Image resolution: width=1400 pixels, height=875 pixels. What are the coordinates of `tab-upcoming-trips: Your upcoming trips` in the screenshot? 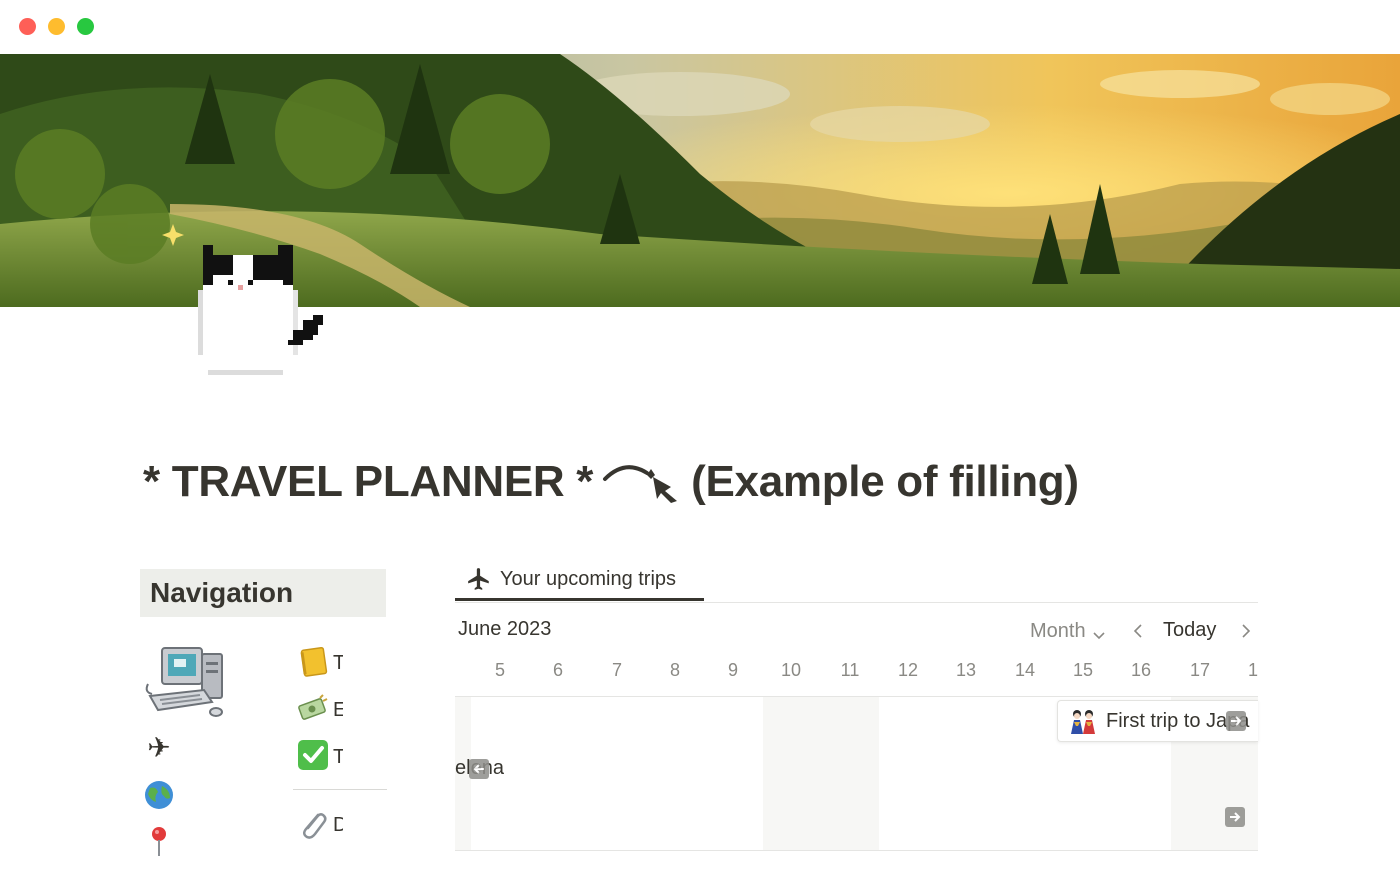 It's located at (580, 579).